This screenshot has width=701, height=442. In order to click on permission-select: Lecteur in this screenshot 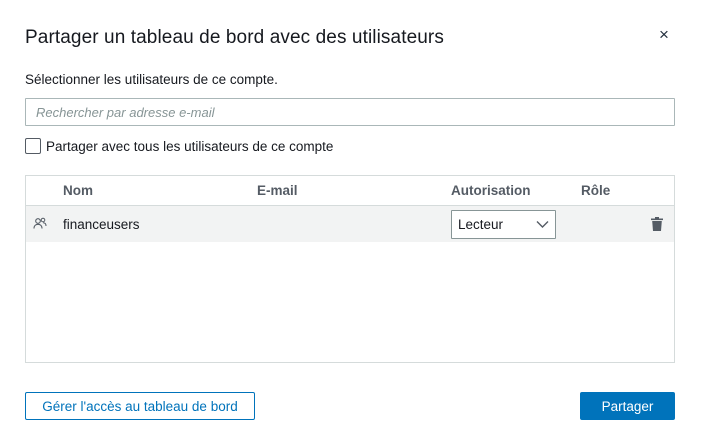, I will do `click(503, 224)`.